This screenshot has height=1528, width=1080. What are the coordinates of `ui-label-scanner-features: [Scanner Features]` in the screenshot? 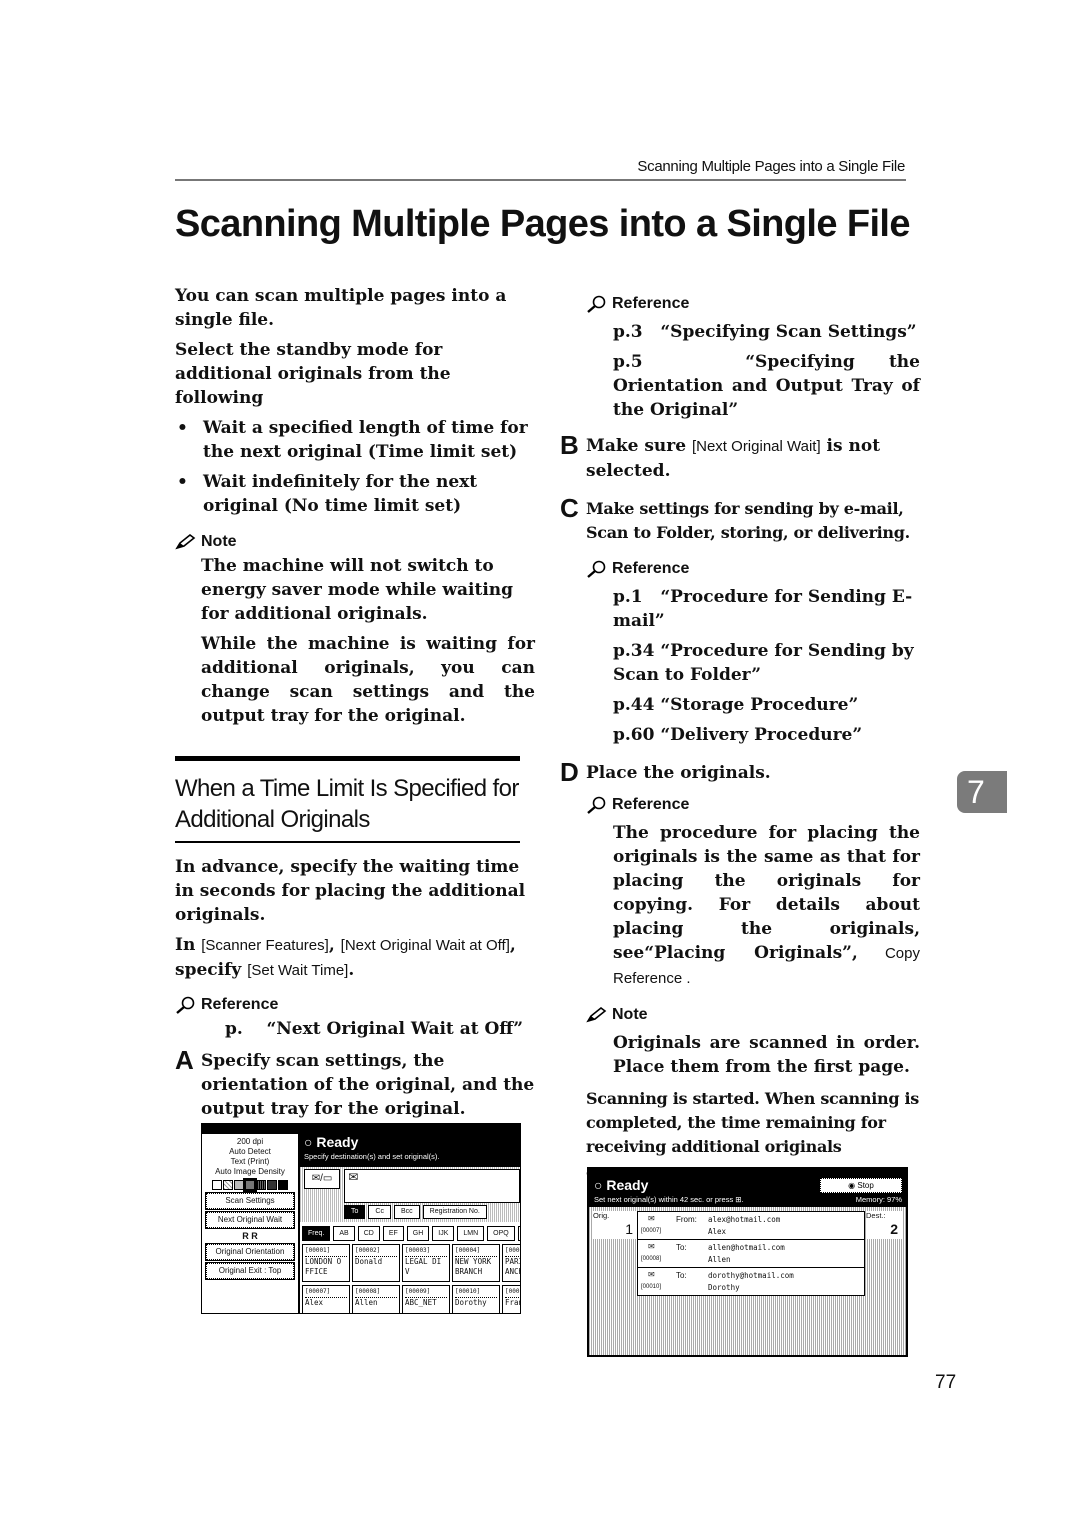 It's located at (265, 945).